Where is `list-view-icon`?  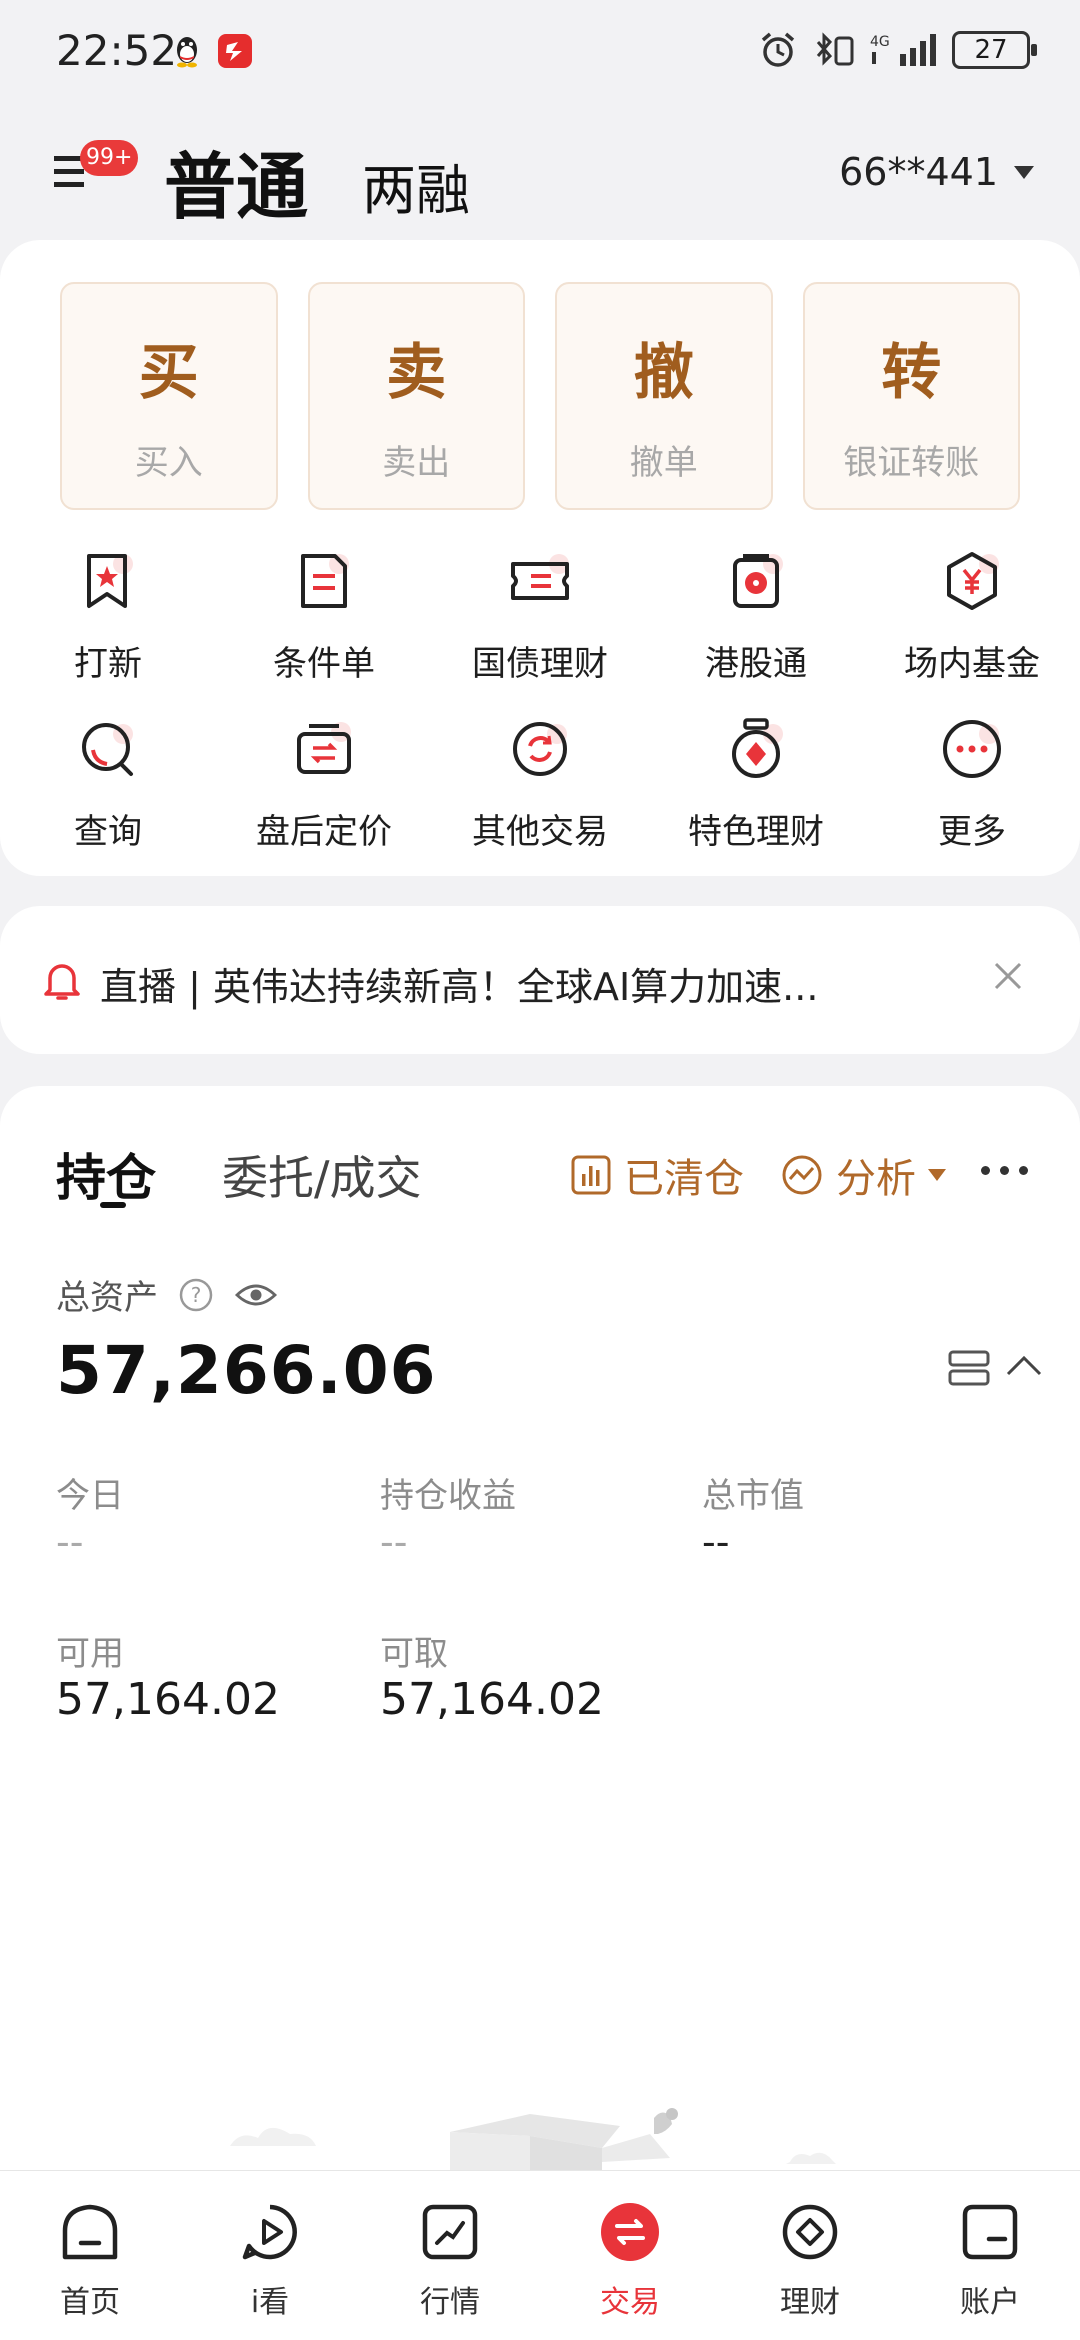
list-view-icon is located at coordinates (969, 1368).